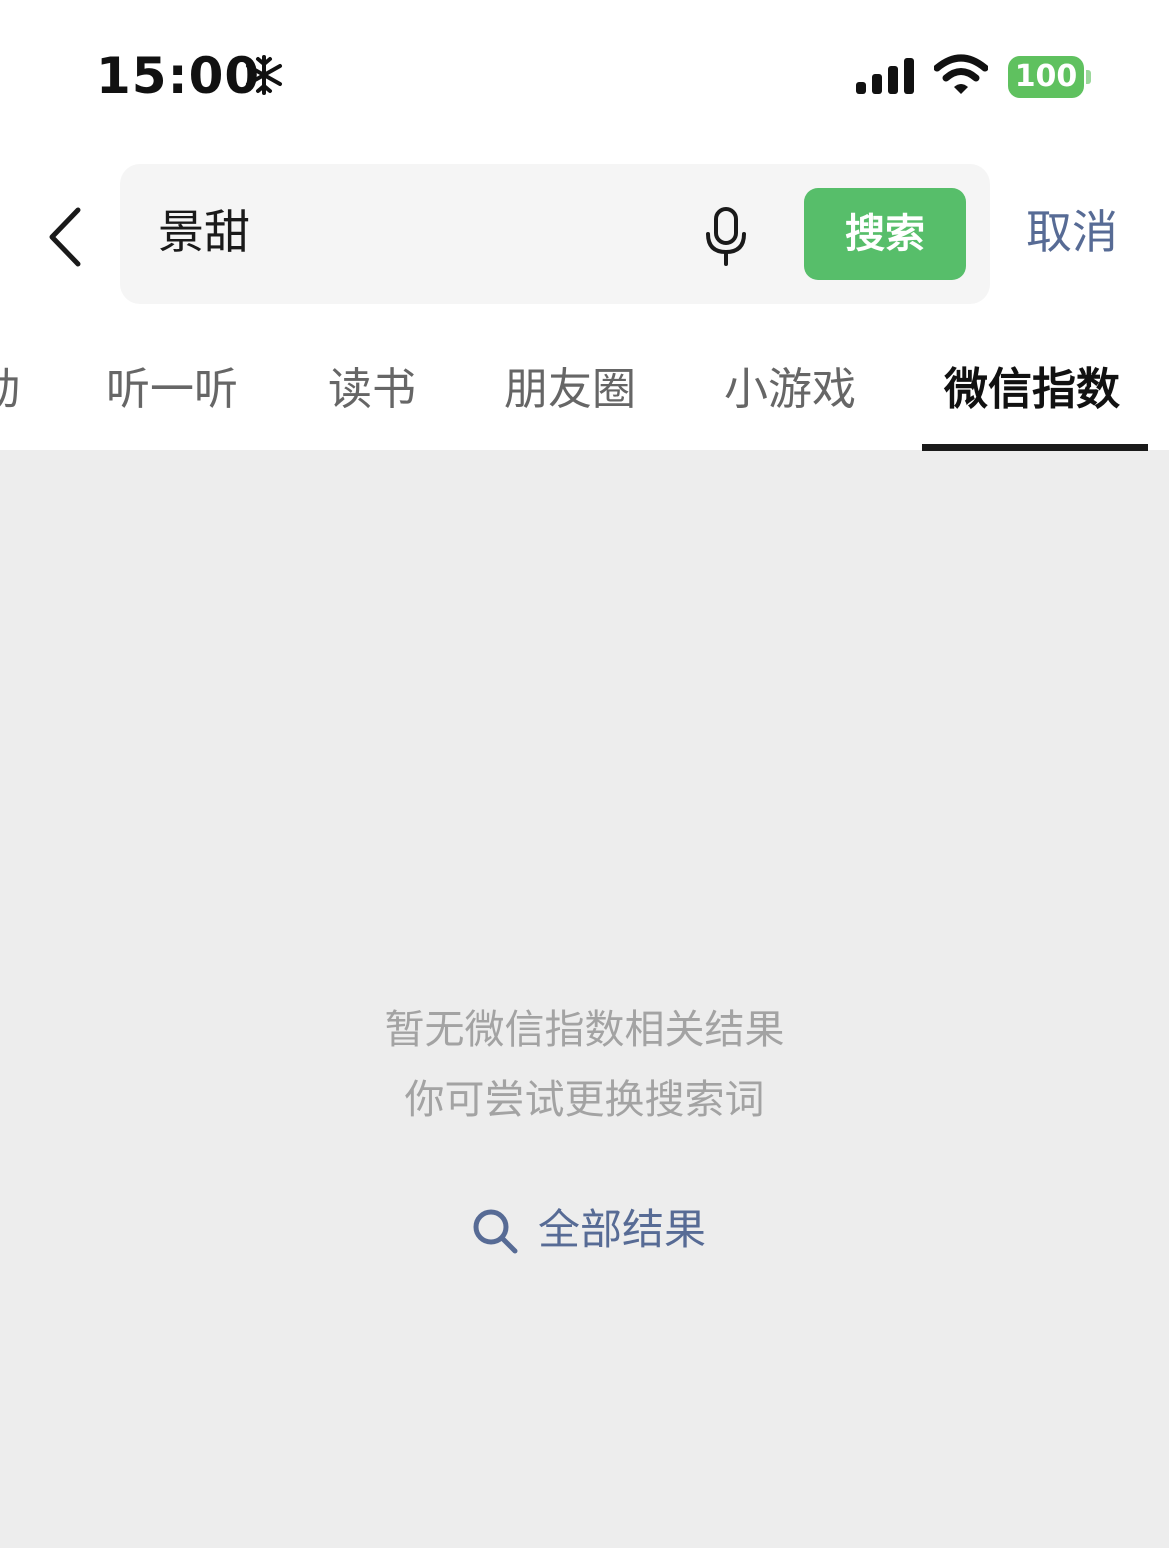  Describe the element at coordinates (1072, 232) in the screenshot. I see `cancel-button: 取消` at that location.